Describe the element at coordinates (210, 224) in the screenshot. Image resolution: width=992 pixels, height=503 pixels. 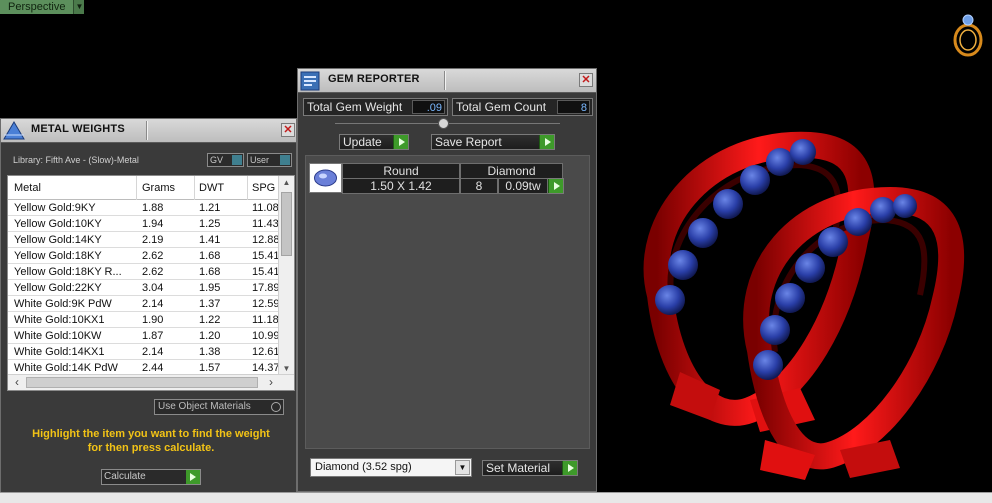
I see `cell-dwt: 1.25` at that location.